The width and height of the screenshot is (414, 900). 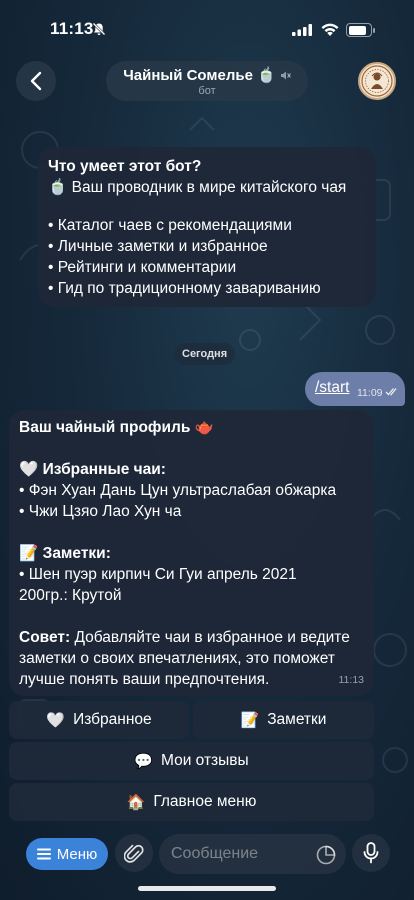 I want to click on bot-avatar, so click(x=377, y=81).